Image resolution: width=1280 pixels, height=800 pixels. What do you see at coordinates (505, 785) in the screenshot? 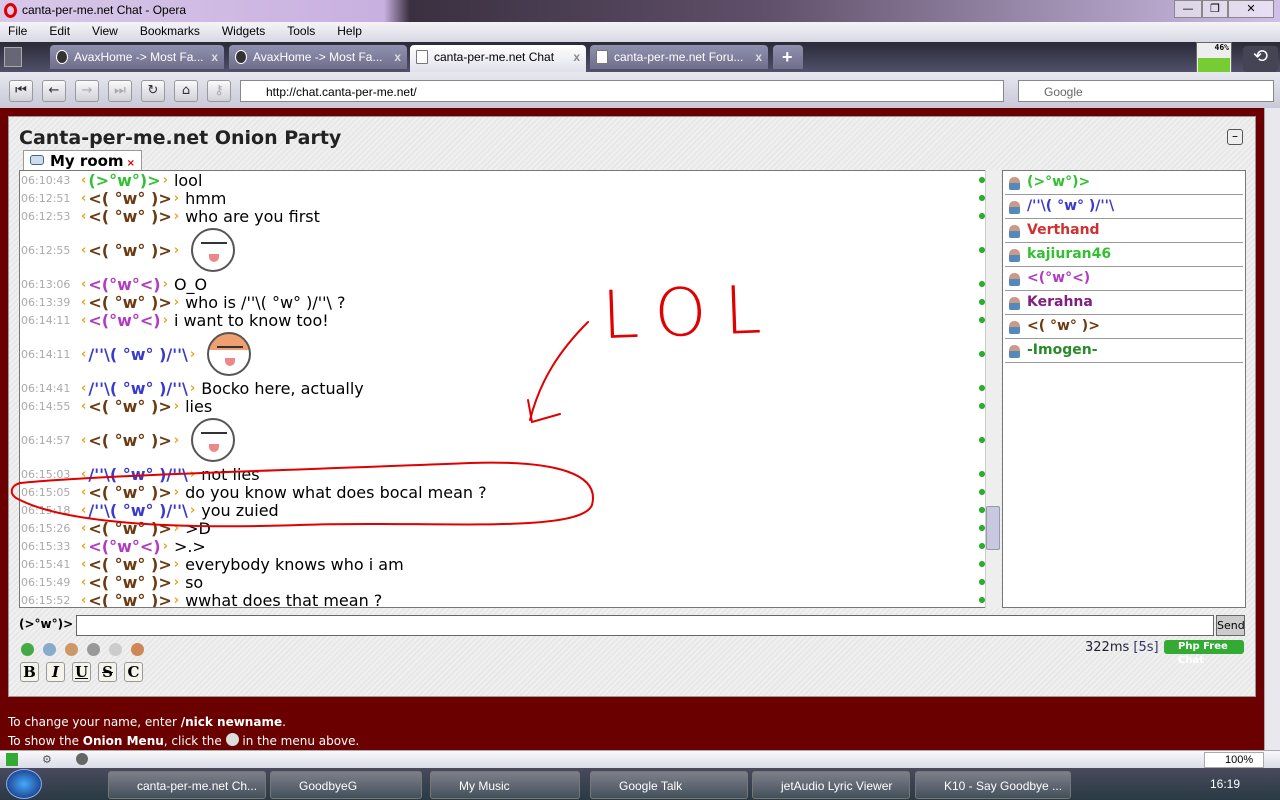
I see `taskbar-item-my-music: My Music` at bounding box center [505, 785].